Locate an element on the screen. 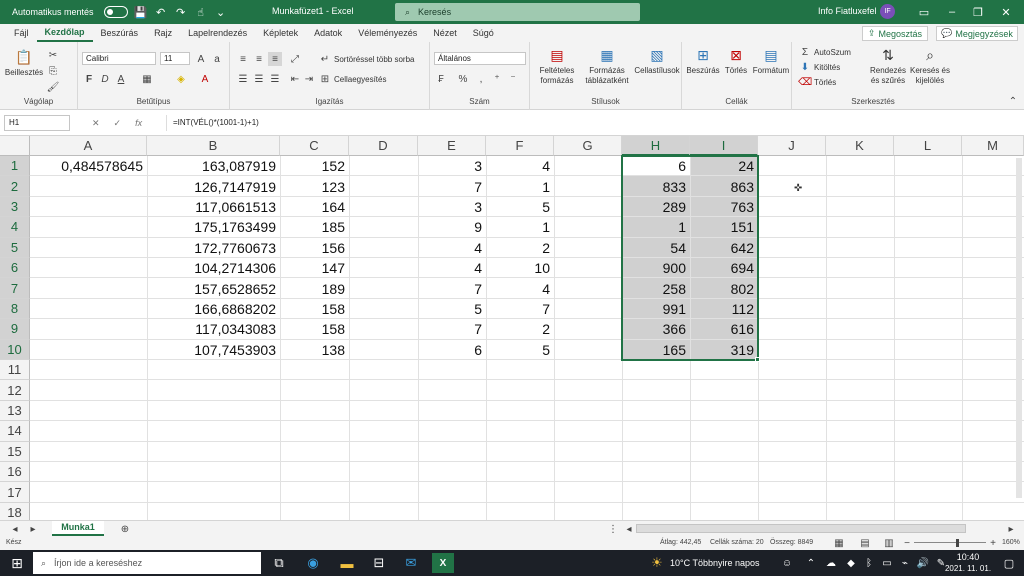  cell-f9: 2 is located at coordinates (520, 329).